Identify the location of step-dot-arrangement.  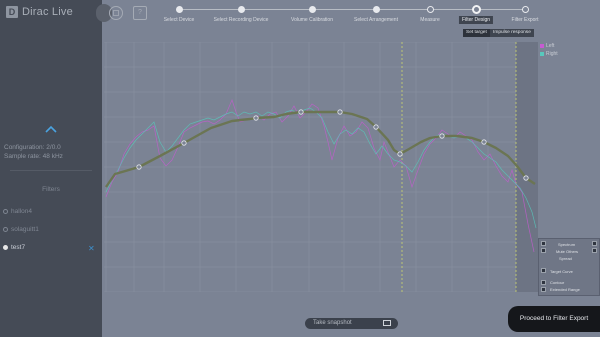
(376, 9).